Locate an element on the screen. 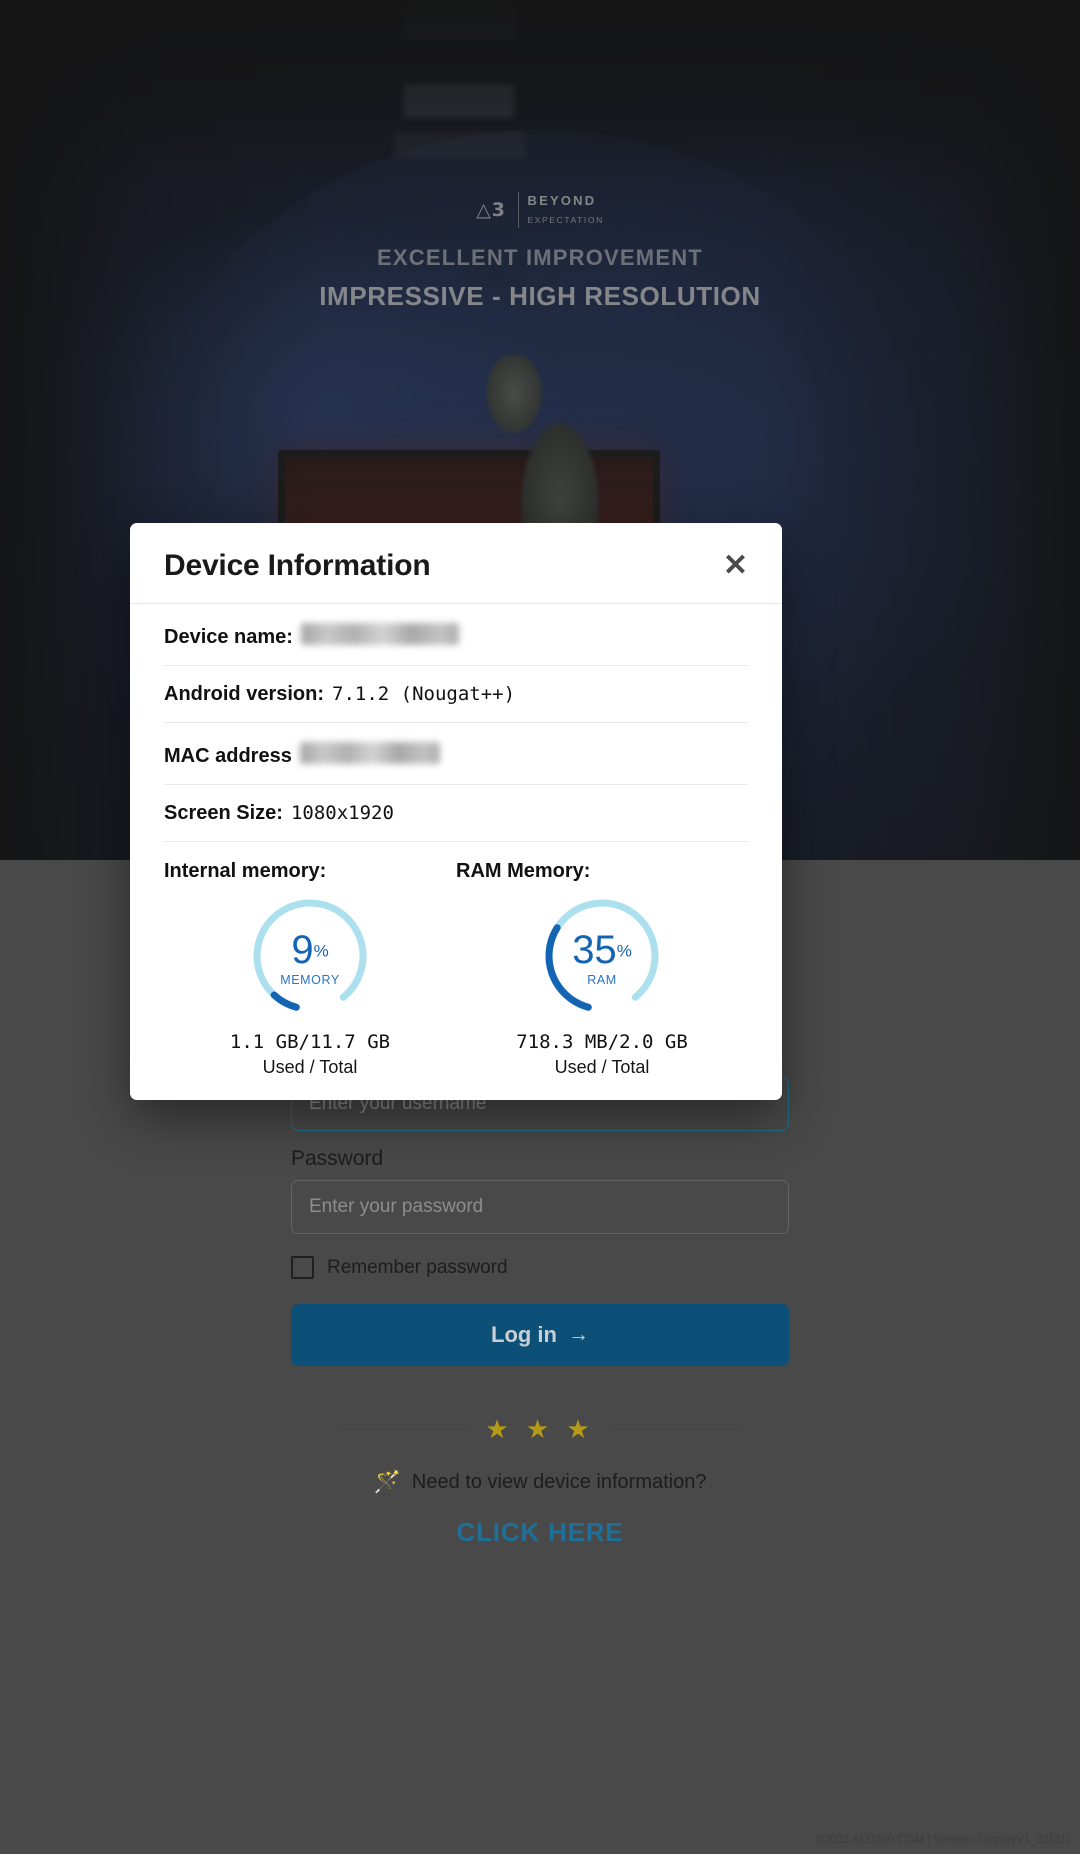  info-label-screen-size: Screen Size: is located at coordinates (223, 813).